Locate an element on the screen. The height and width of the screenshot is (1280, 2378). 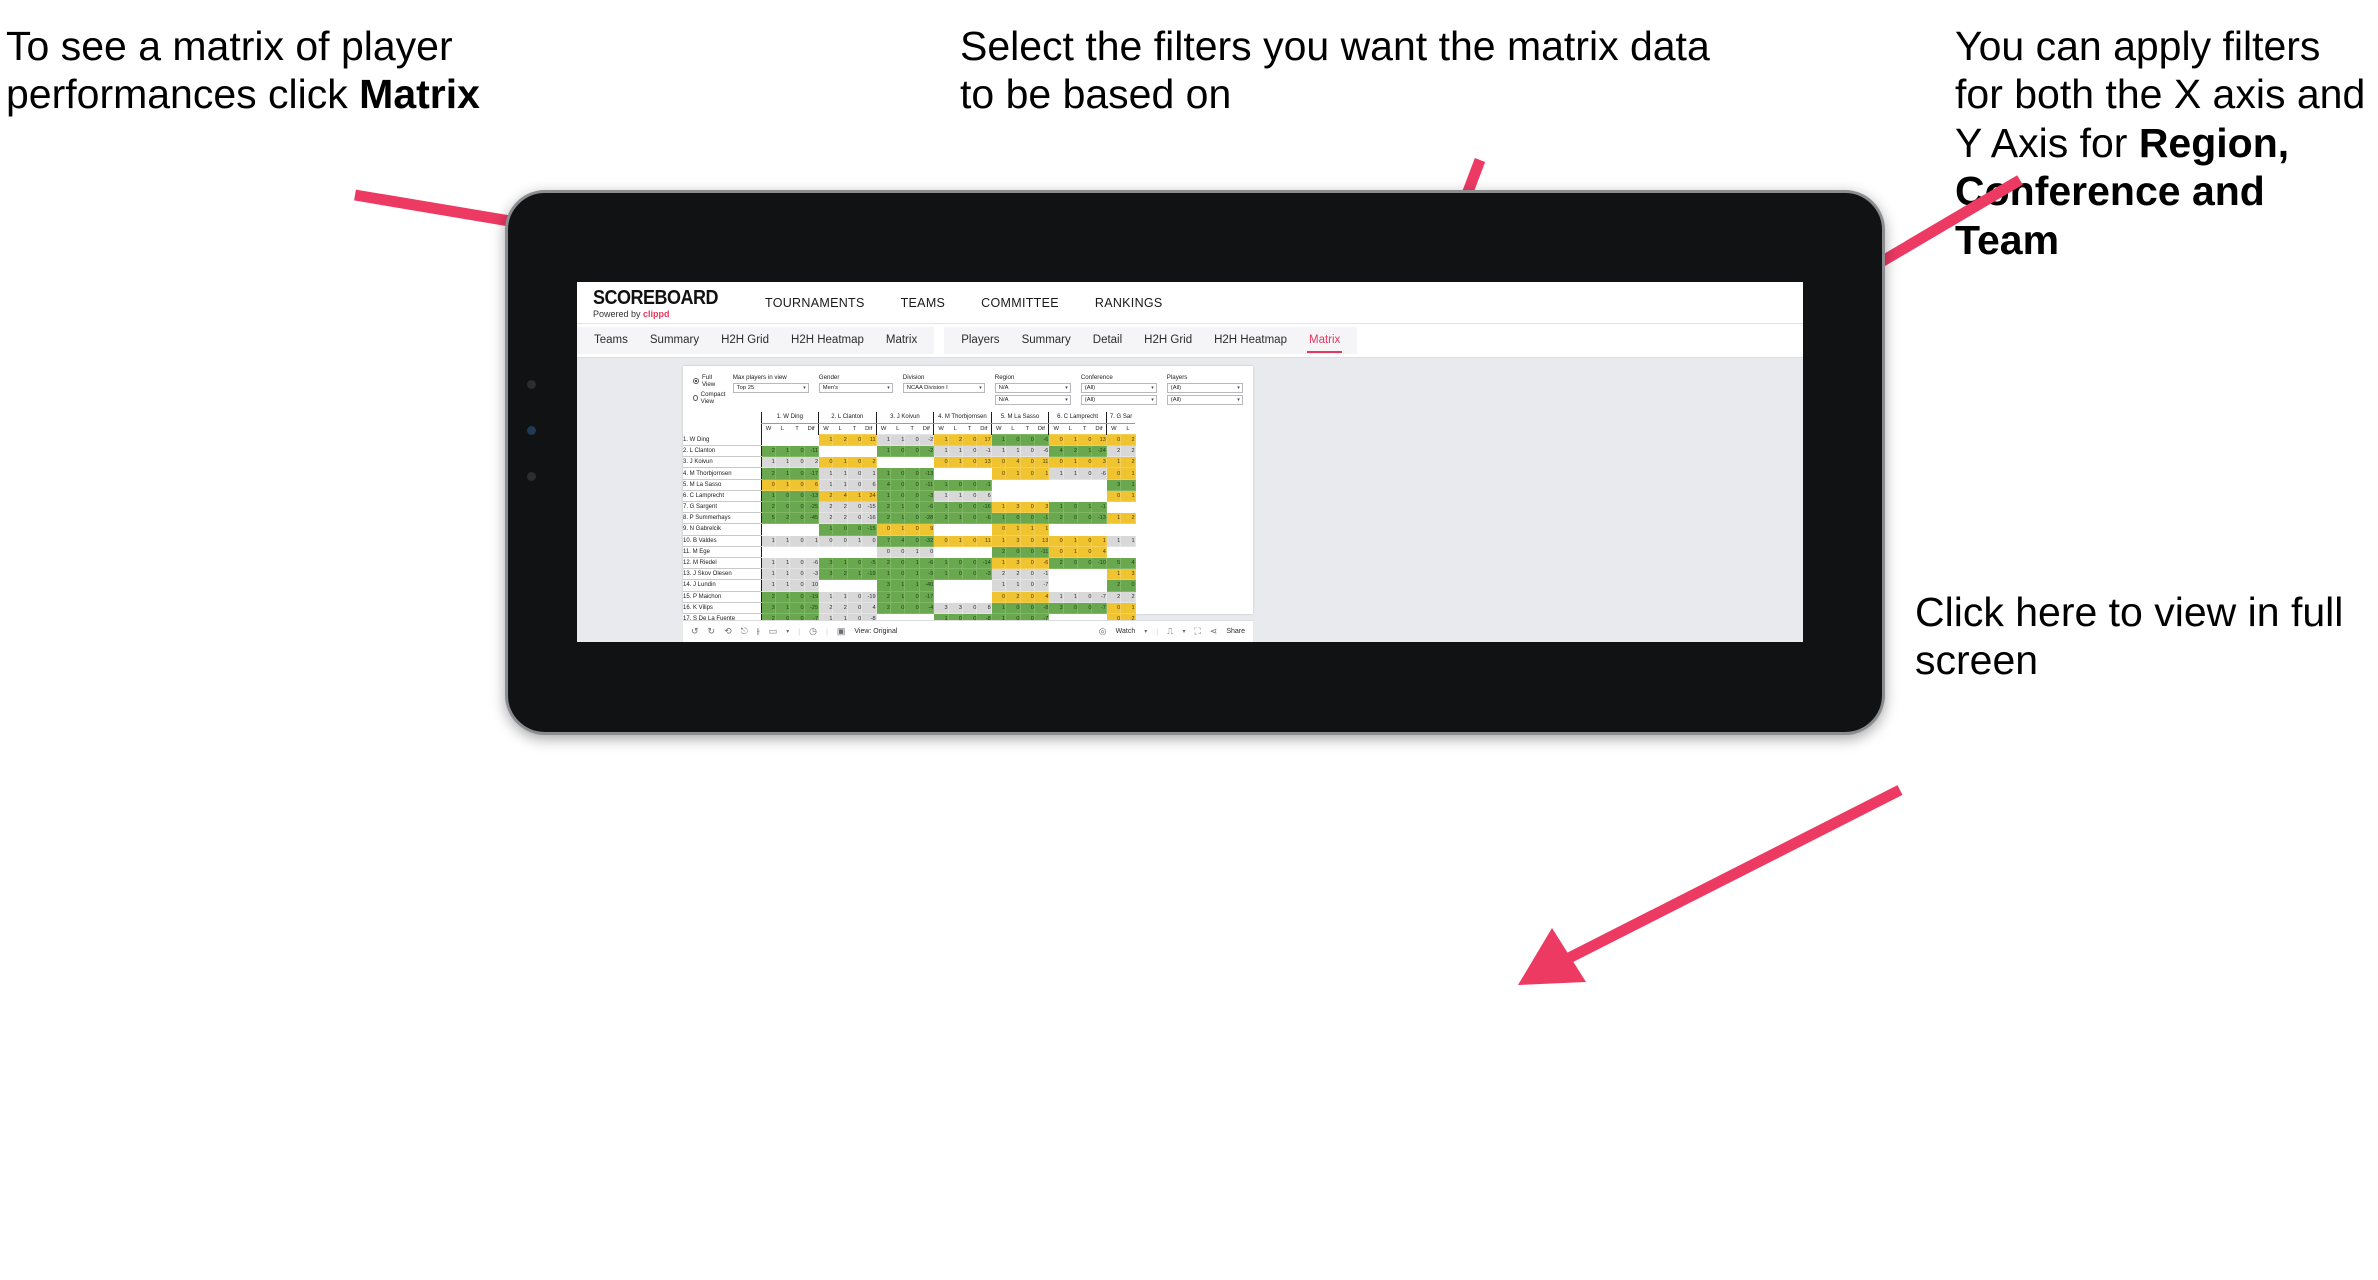
matrix-cell: -17 is located at coordinates (811, 473).